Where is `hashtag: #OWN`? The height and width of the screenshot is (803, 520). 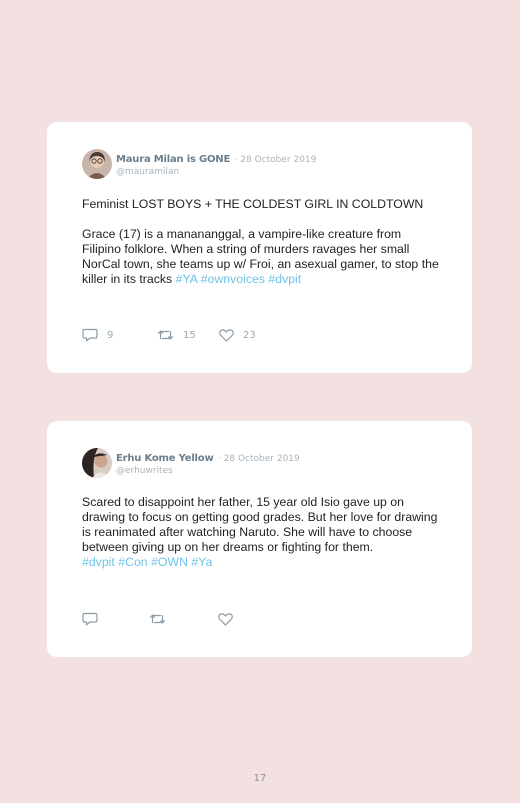 hashtag: #OWN is located at coordinates (169, 562).